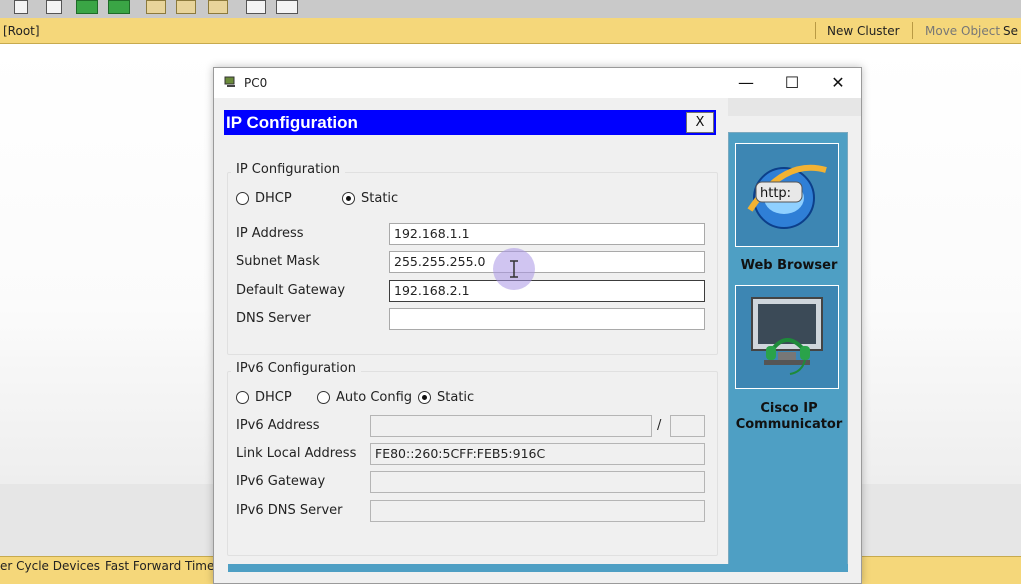 The width and height of the screenshot is (1021, 584). What do you see at coordinates (242, 198) in the screenshot?
I see `ipv4-dhcp-radio` at bounding box center [242, 198].